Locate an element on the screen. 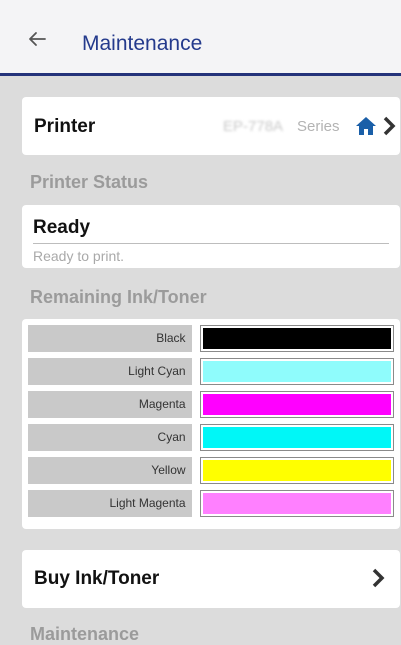  ink-name: Light Cyan is located at coordinates (110, 371).